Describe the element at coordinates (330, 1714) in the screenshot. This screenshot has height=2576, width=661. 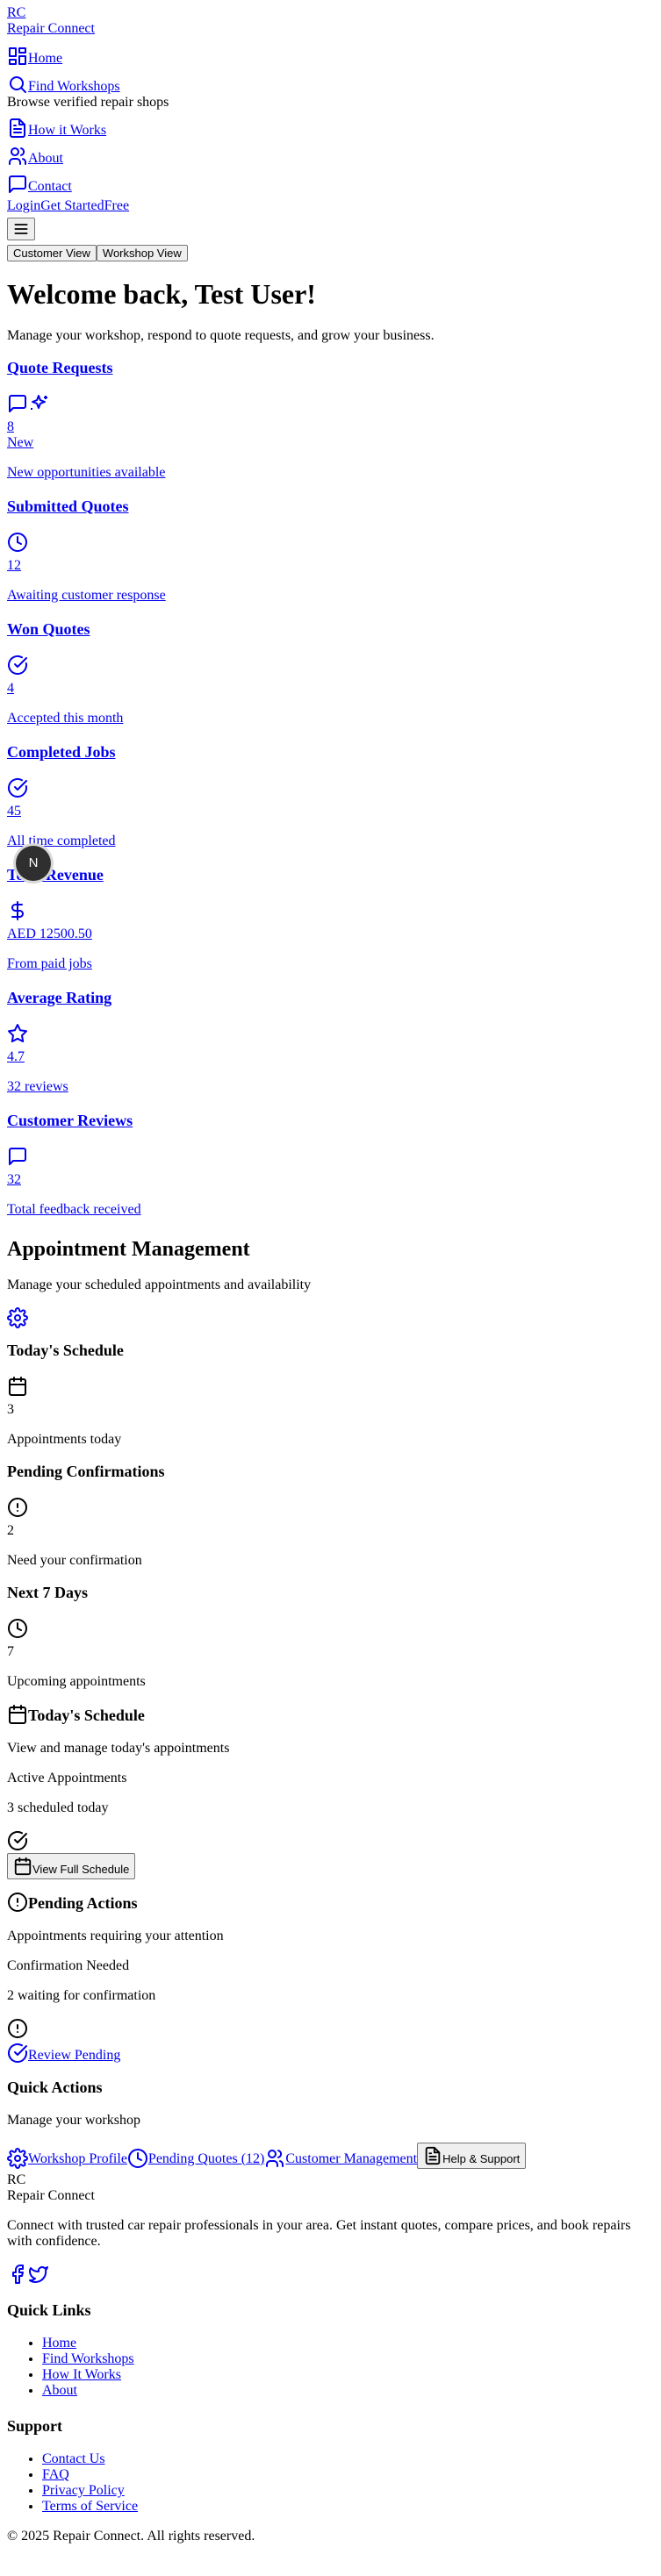
I see `today-schedule-title: Today's Schedule` at that location.